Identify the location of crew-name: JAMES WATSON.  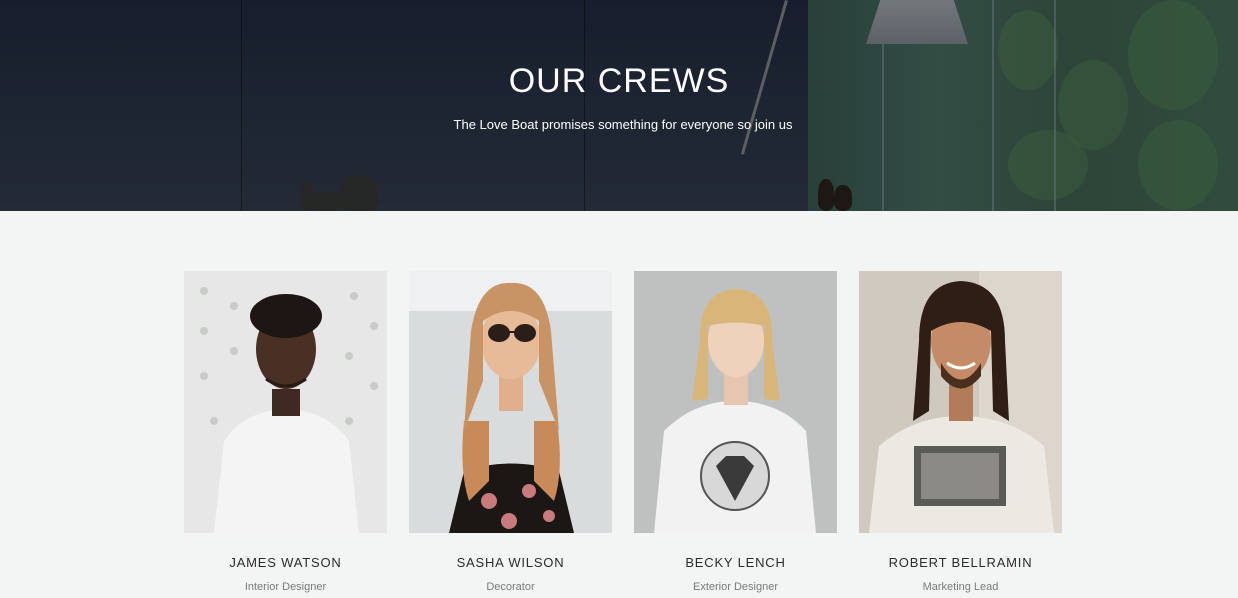
(285, 562).